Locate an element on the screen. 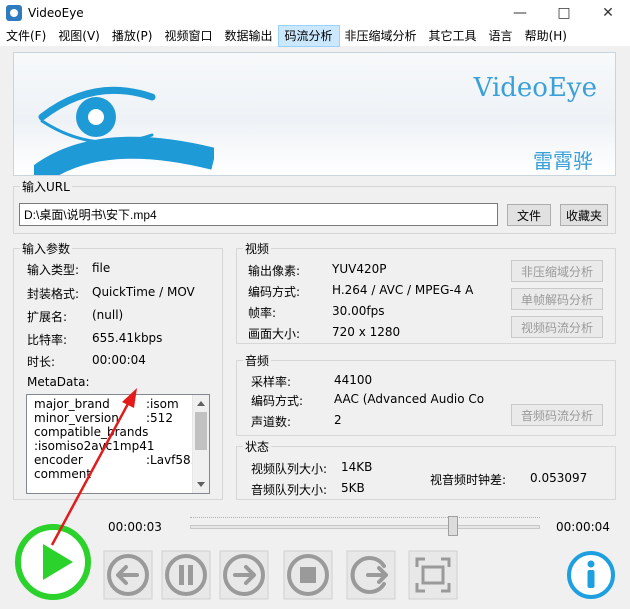 This screenshot has height=609, width=630. window-controls: — □ ✕ is located at coordinates (564, 13).